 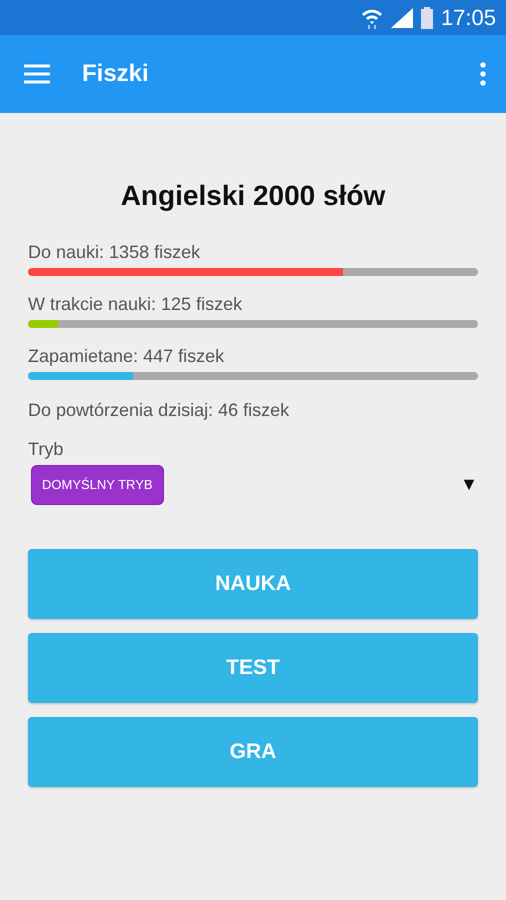 I want to click on more-options-icon, so click(x=483, y=74).